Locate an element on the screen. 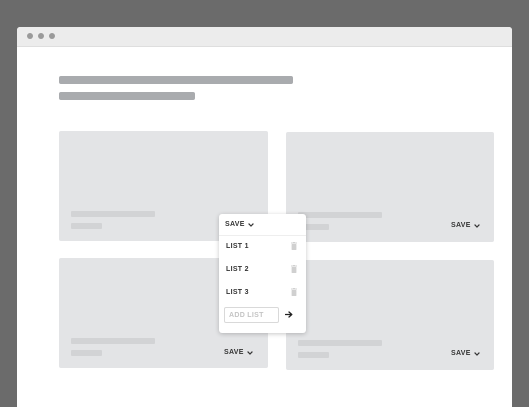  list-item-label: LIST 3 is located at coordinates (237, 292).